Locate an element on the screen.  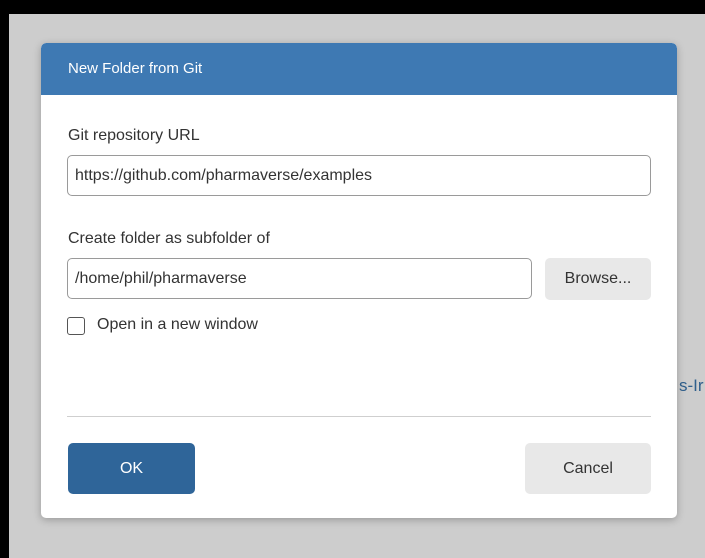
repo-url-input is located at coordinates (359, 175).